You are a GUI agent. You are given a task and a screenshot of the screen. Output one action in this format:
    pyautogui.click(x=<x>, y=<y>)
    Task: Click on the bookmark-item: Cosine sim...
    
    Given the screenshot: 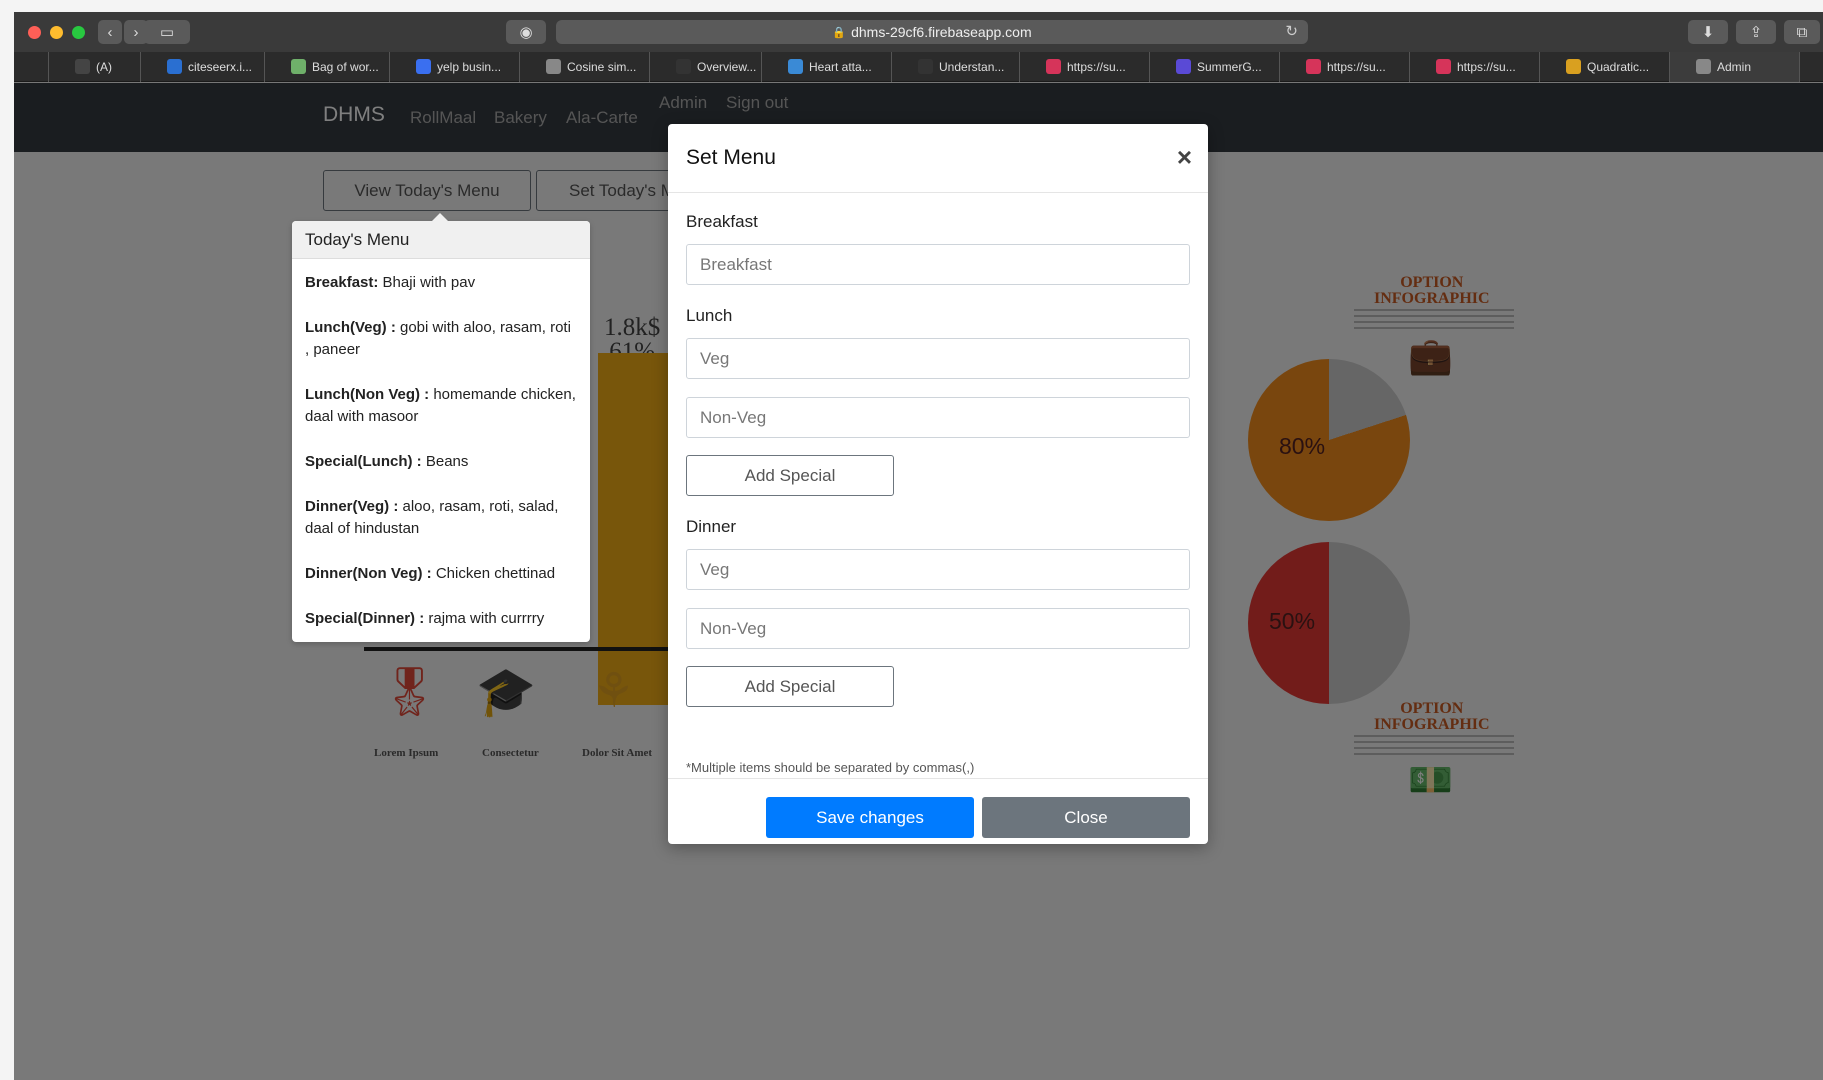 What is the action you would take?
    pyautogui.click(x=585, y=66)
    